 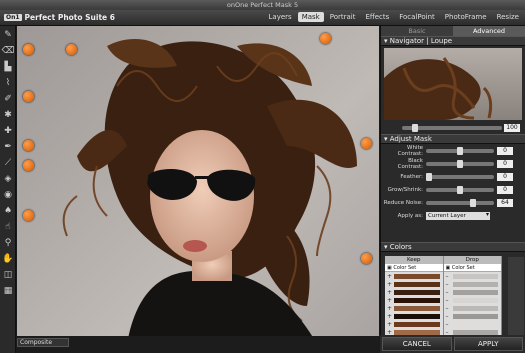 What do you see at coordinates (453, 41) in the screenshot?
I see `navigator-header: ▾ Navigator | Loupe` at bounding box center [453, 41].